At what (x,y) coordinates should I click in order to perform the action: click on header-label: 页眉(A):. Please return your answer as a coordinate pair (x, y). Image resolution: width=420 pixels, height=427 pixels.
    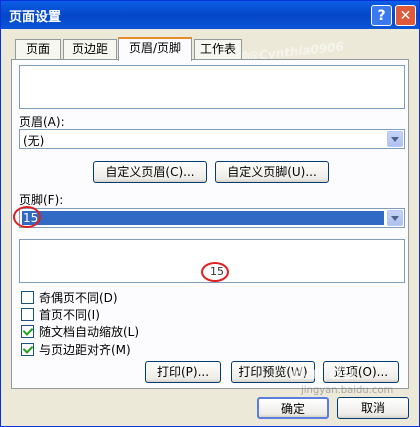
    Looking at the image, I should click on (42, 122).